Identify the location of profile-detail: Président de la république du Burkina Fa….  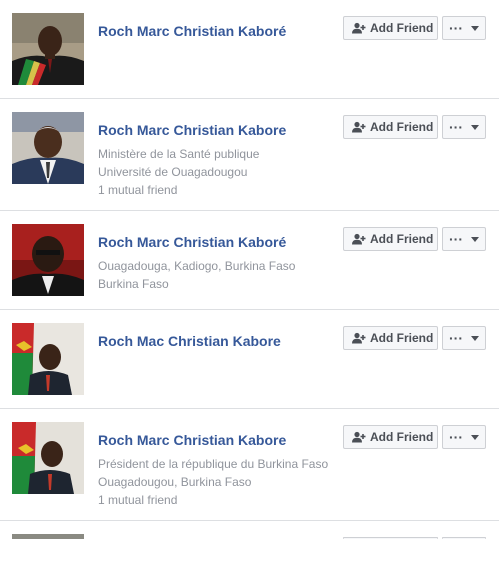
(213, 464).